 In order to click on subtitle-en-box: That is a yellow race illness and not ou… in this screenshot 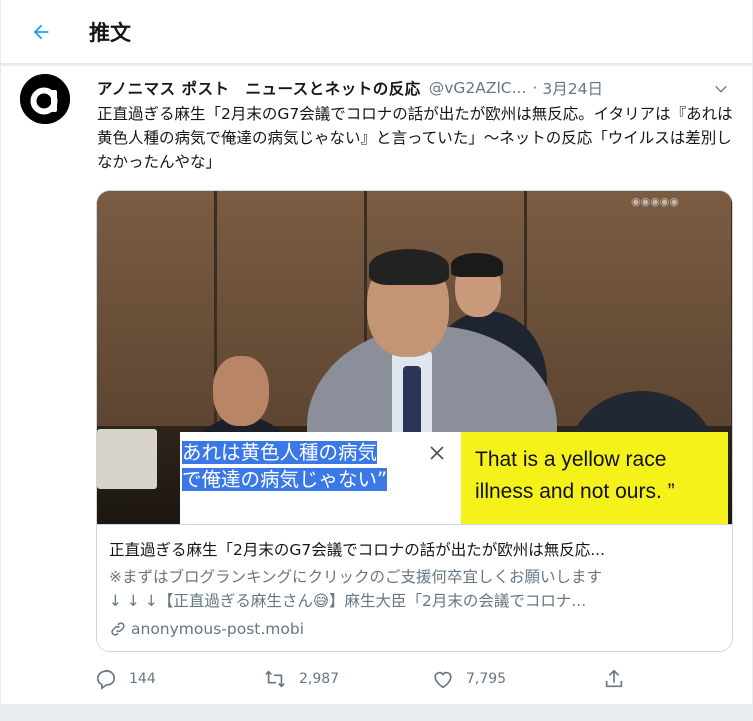, I will do `click(594, 478)`.